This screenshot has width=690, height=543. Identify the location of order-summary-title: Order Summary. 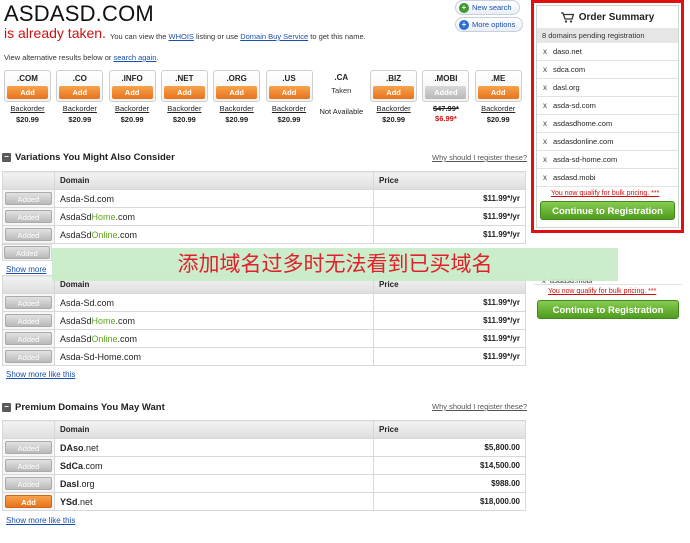
(607, 17).